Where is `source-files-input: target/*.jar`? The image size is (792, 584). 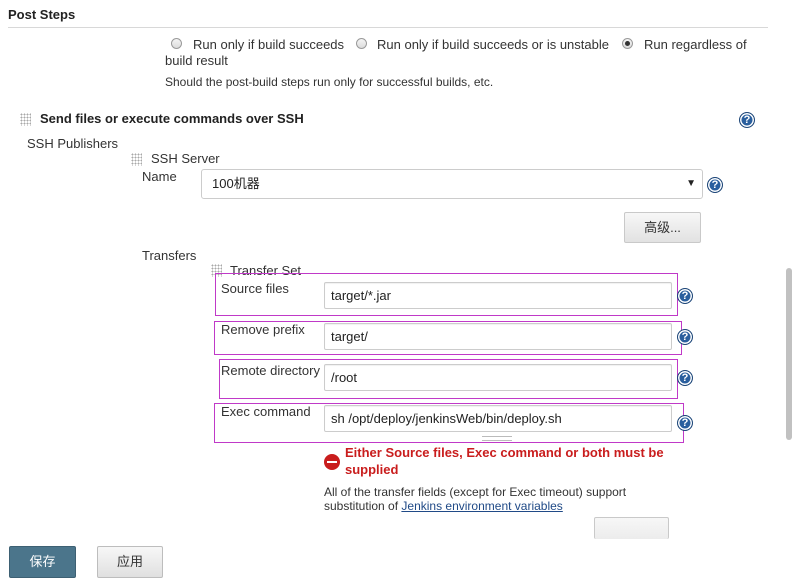
source-files-input: target/*.jar is located at coordinates (498, 295).